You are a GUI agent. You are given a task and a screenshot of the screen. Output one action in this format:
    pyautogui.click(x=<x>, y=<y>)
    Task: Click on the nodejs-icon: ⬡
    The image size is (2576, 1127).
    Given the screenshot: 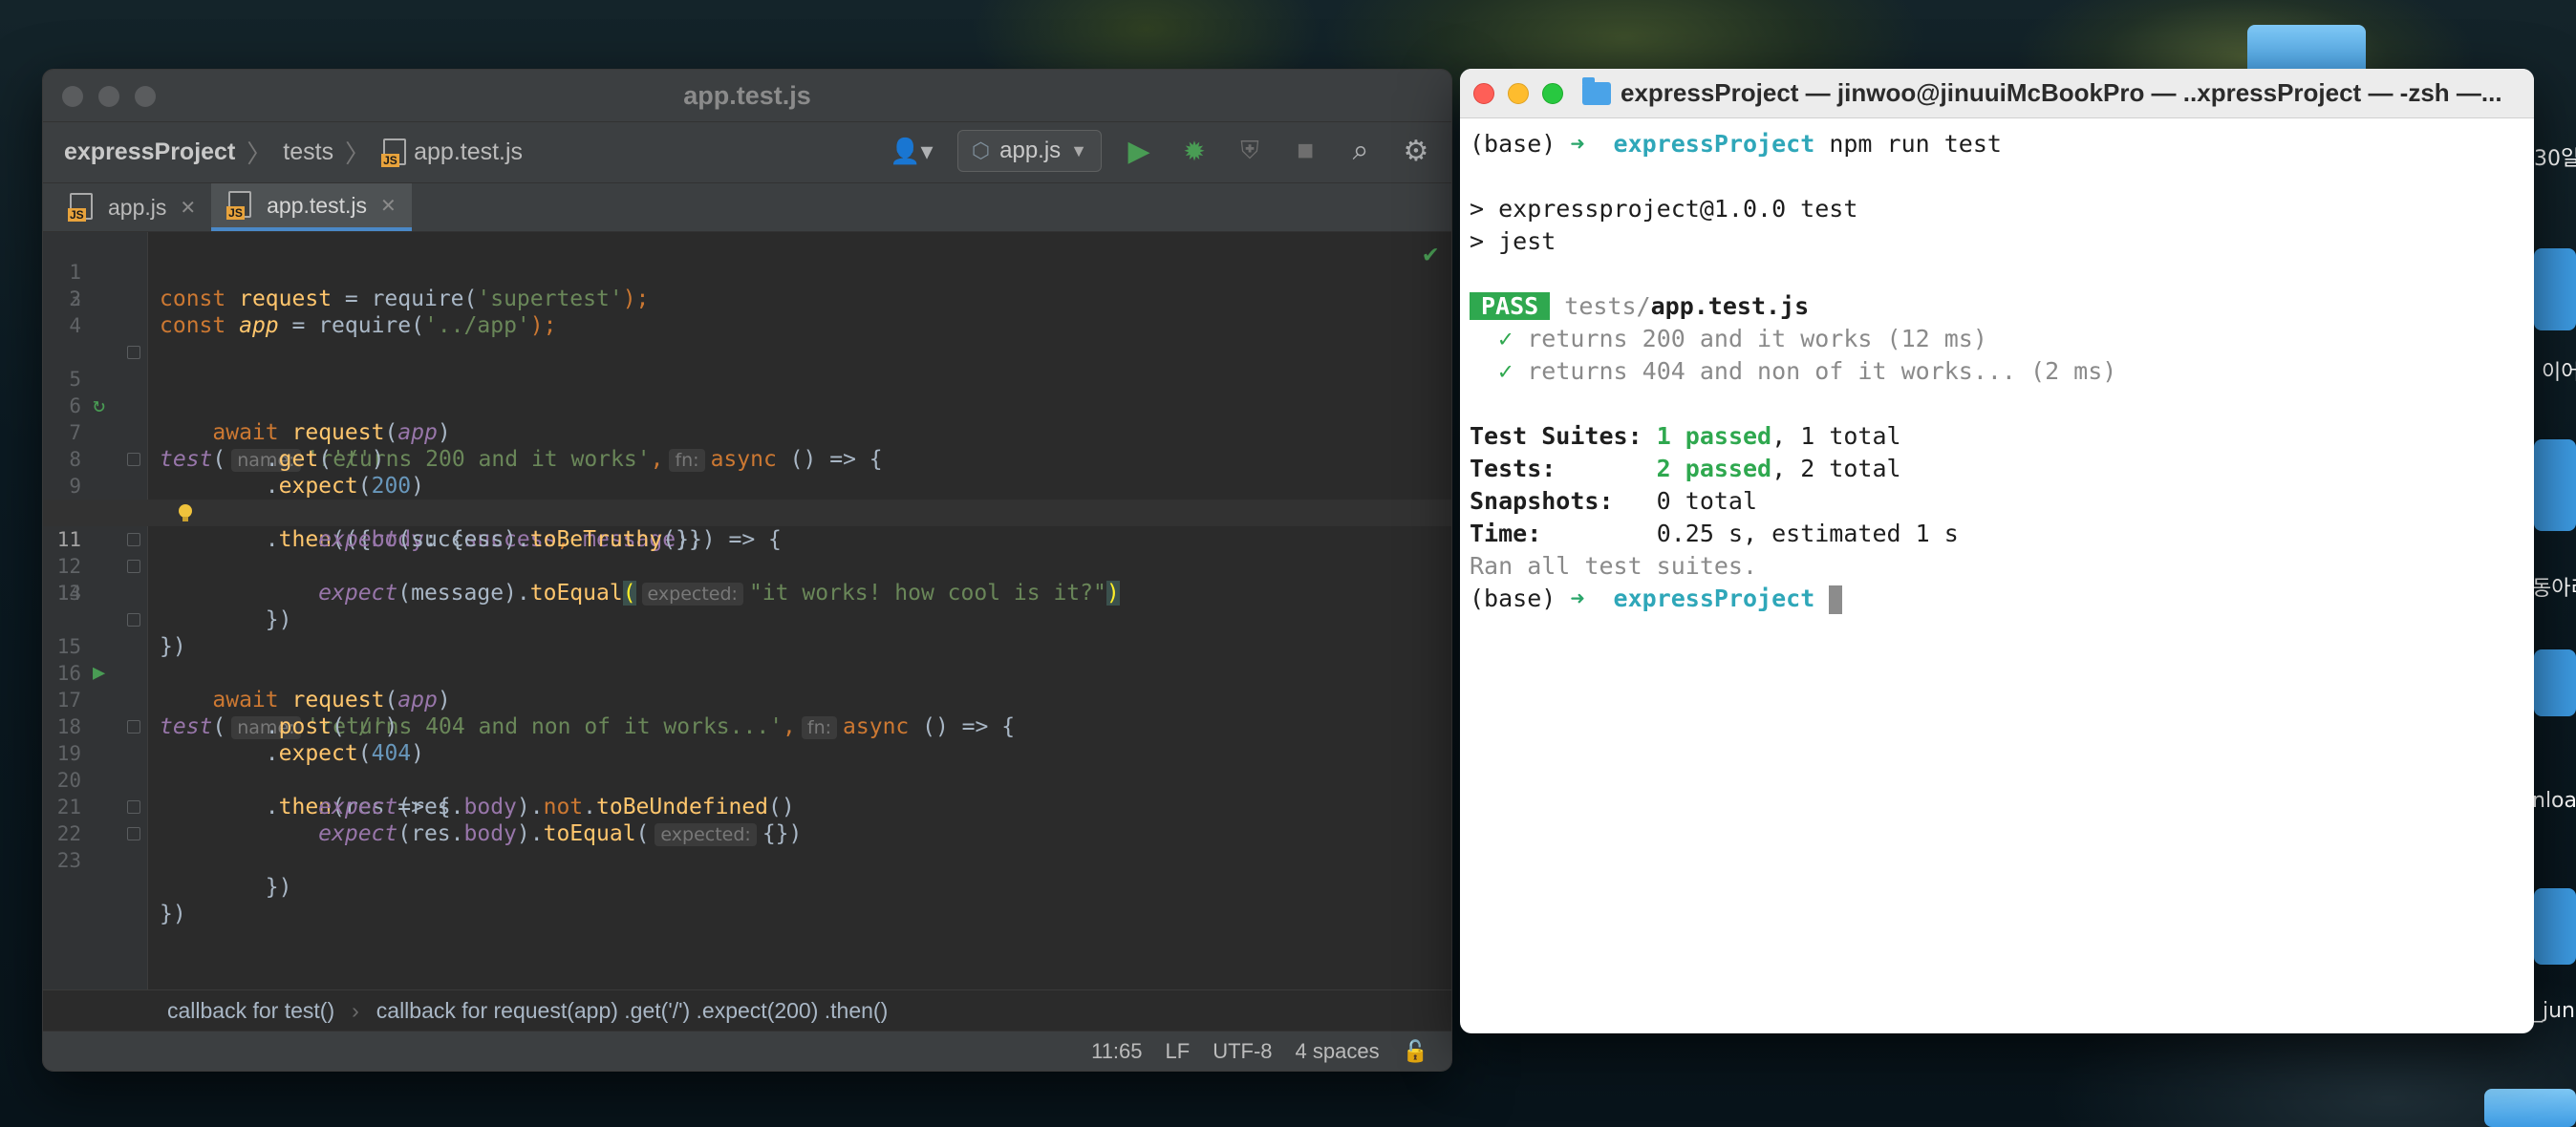 What is the action you would take?
    pyautogui.click(x=981, y=150)
    